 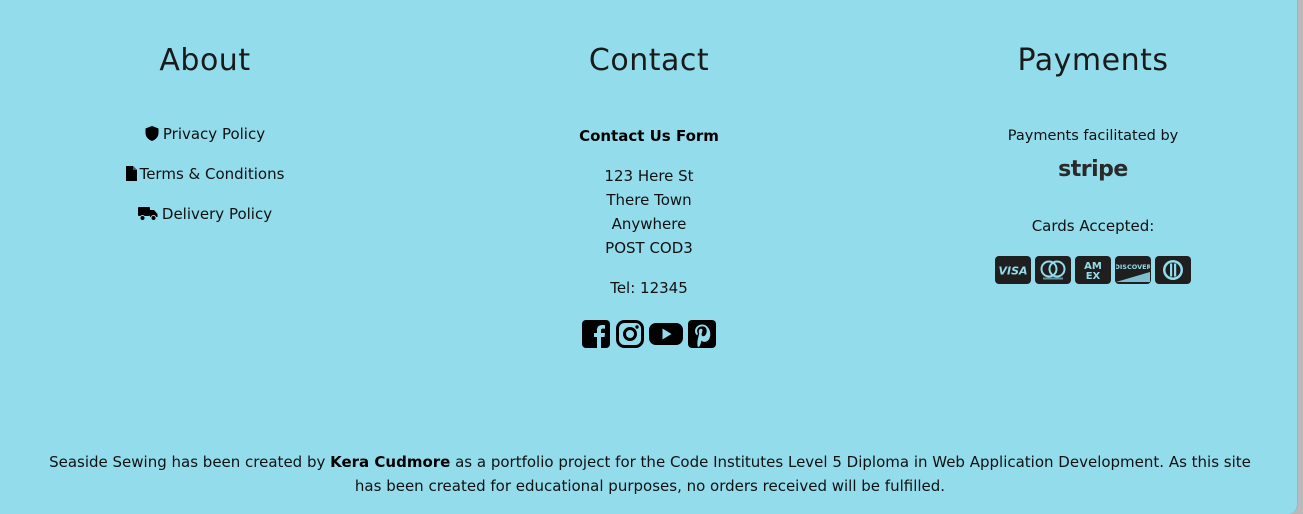 I want to click on footer-note-before: Seaside Sewing has been created by, so click(x=190, y=462).